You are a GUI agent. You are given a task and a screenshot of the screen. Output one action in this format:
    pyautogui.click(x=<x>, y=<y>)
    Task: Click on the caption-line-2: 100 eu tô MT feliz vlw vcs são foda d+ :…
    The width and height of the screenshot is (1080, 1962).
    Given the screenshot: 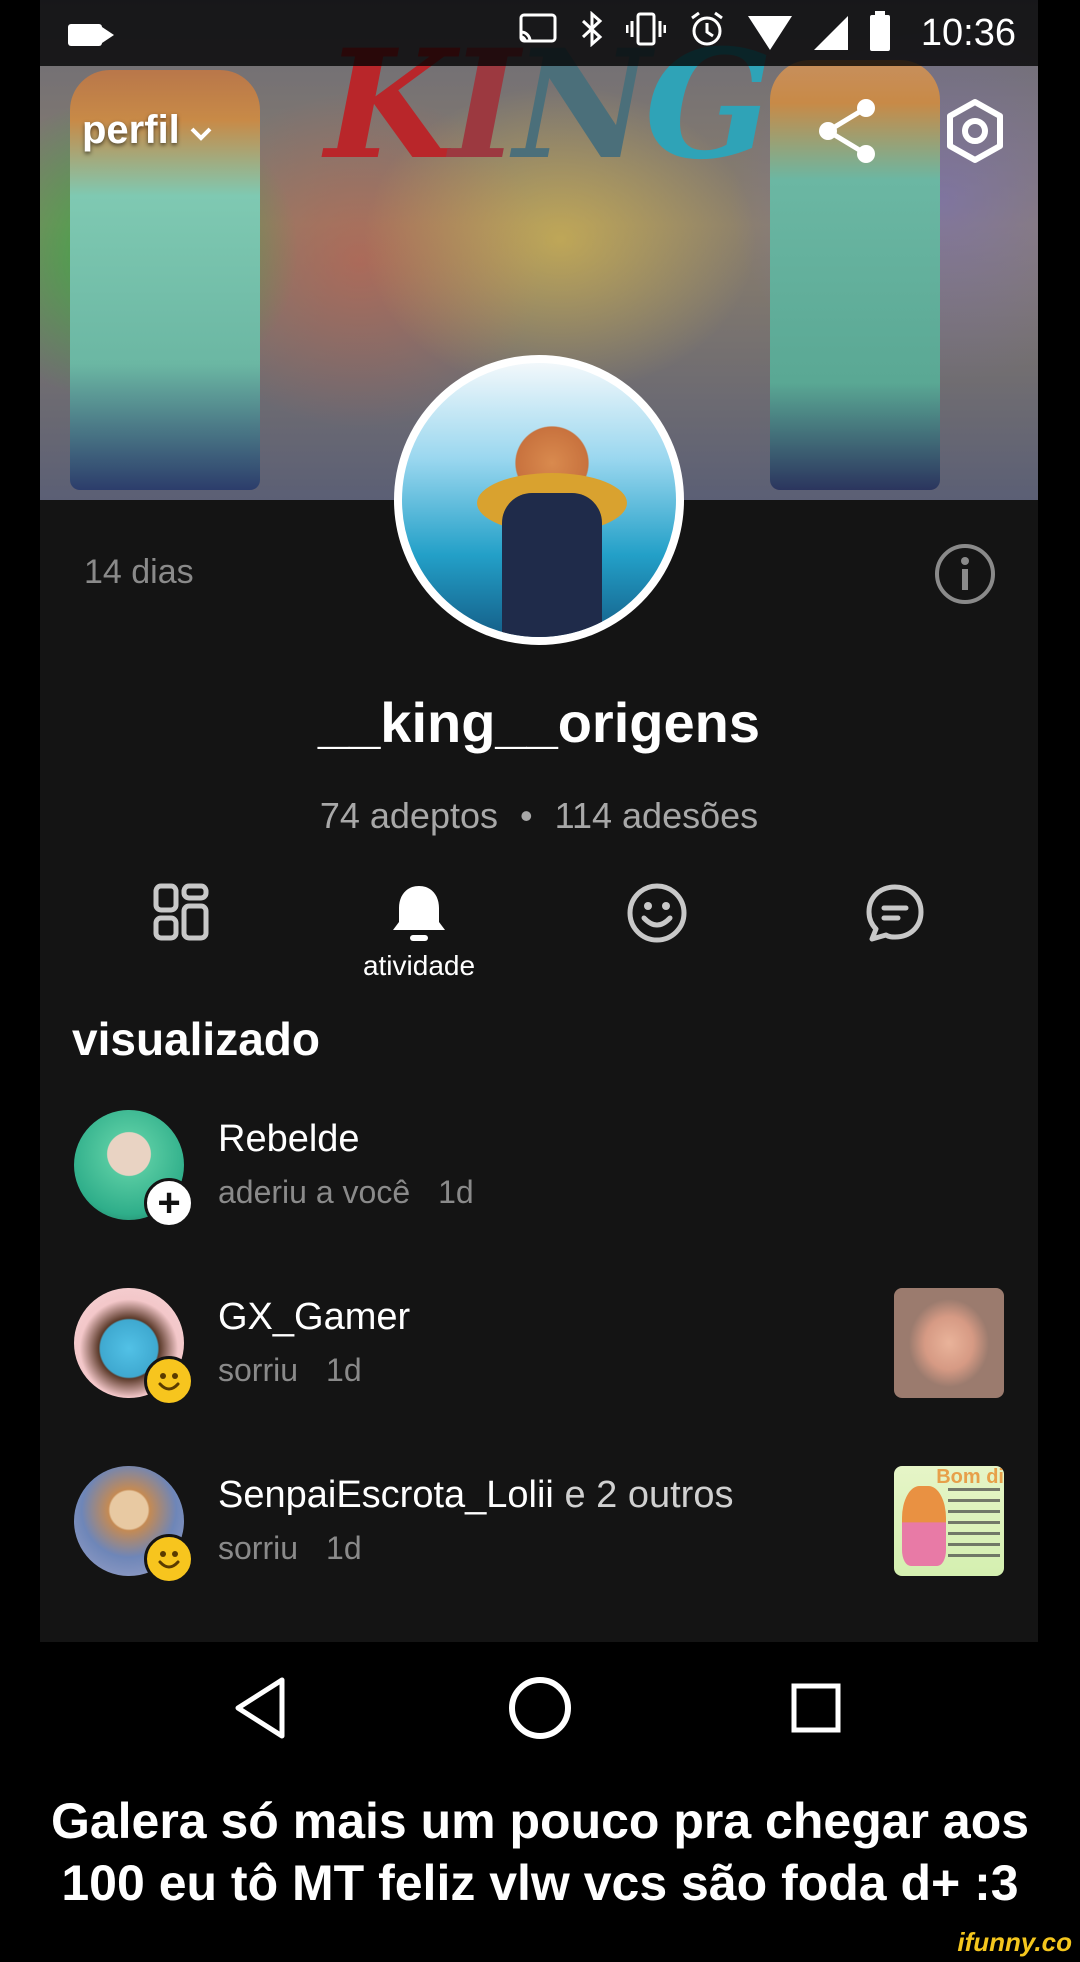 What is the action you would take?
    pyautogui.click(x=540, y=1883)
    